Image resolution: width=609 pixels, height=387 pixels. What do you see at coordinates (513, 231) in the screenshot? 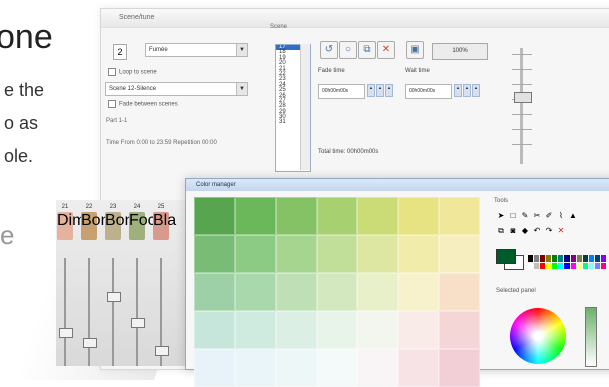
I see `camera-icon: ◙` at bounding box center [513, 231].